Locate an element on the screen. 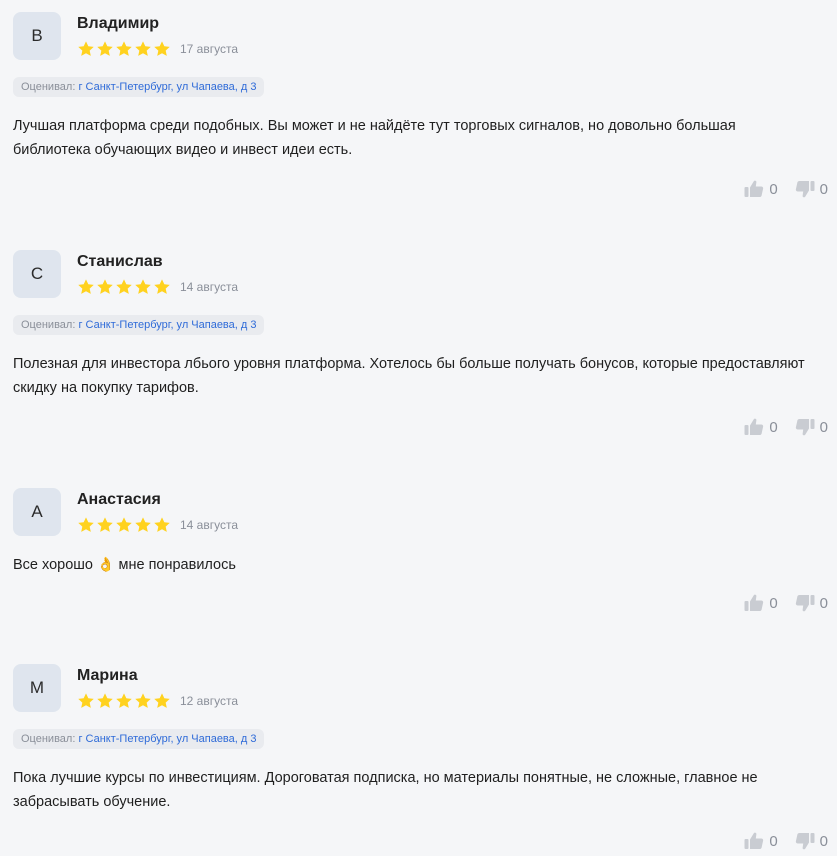  reviewer-name: Марина is located at coordinates (107, 675).